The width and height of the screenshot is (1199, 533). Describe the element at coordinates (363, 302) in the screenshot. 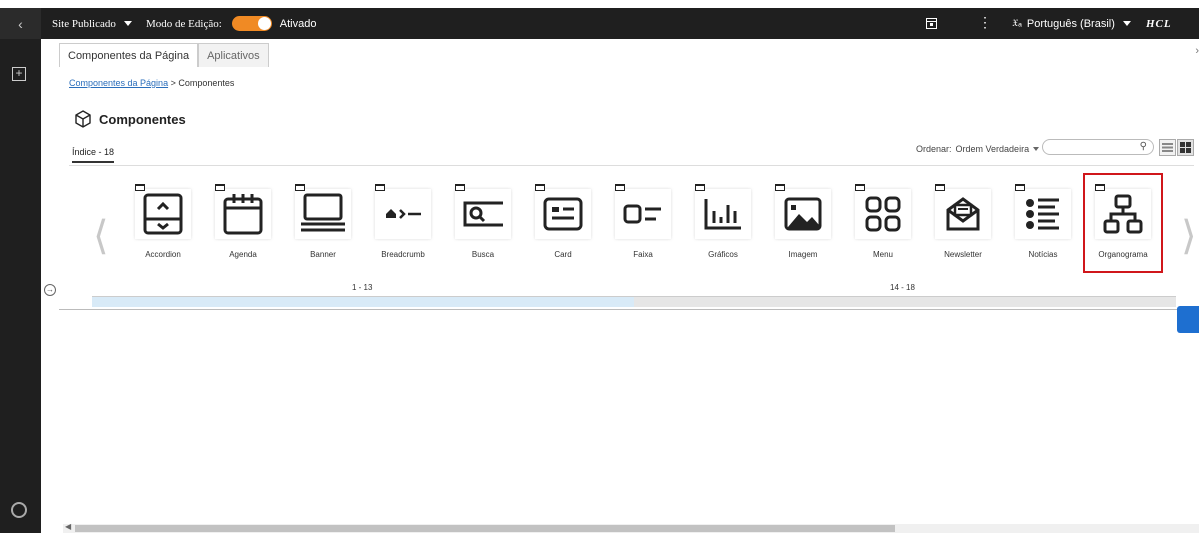

I see `pager-progress-fill` at that location.